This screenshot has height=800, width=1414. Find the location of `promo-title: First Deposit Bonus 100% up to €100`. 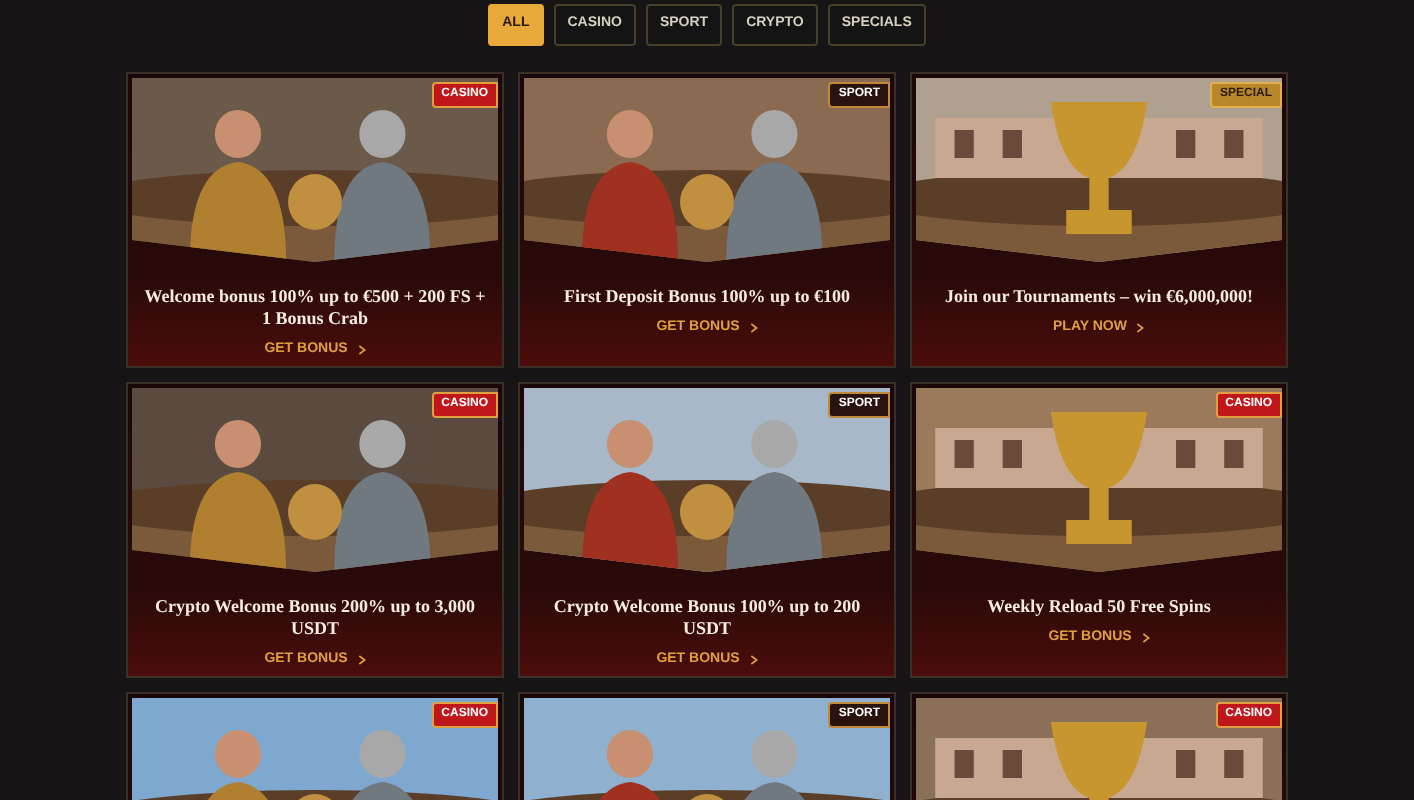

promo-title: First Deposit Bonus 100% up to €100 is located at coordinates (706, 297).